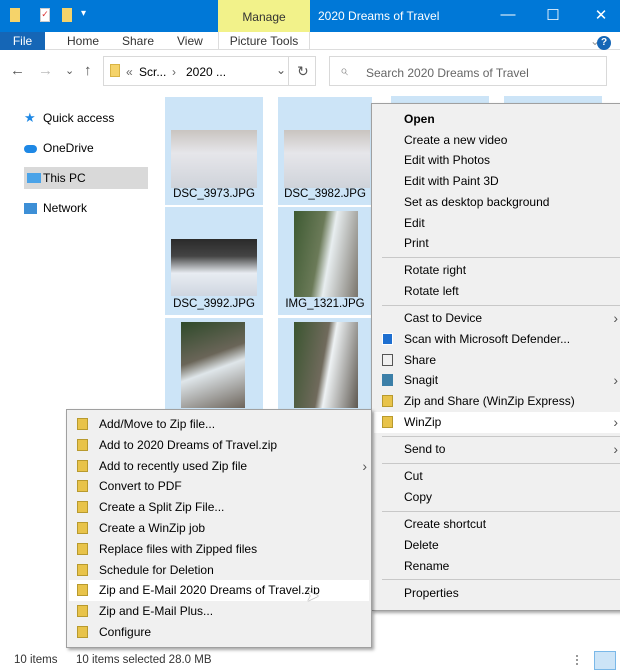 The width and height of the screenshot is (620, 671). What do you see at coordinates (219, 549) in the screenshot?
I see `menu-item-replace-files-with-zipped-files: Replace files with Zipped files` at bounding box center [219, 549].